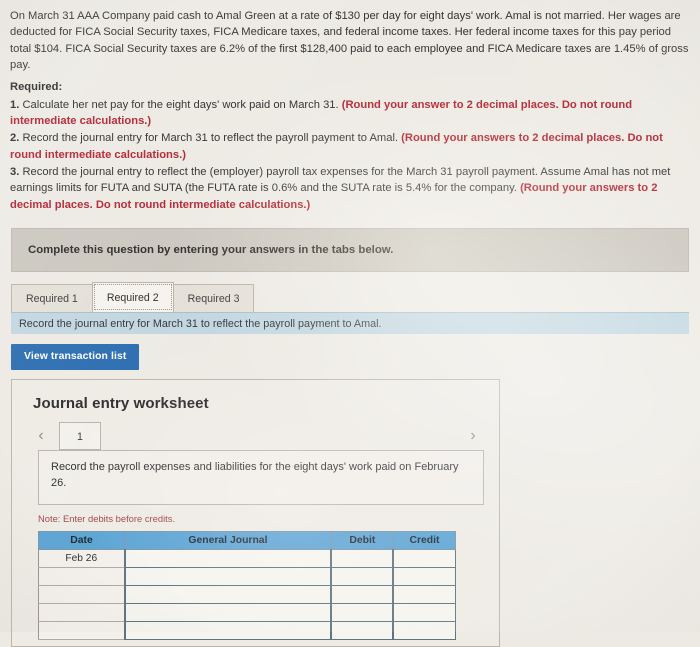 The width and height of the screenshot is (700, 647). I want to click on column-header-credit: Credit, so click(424, 541).